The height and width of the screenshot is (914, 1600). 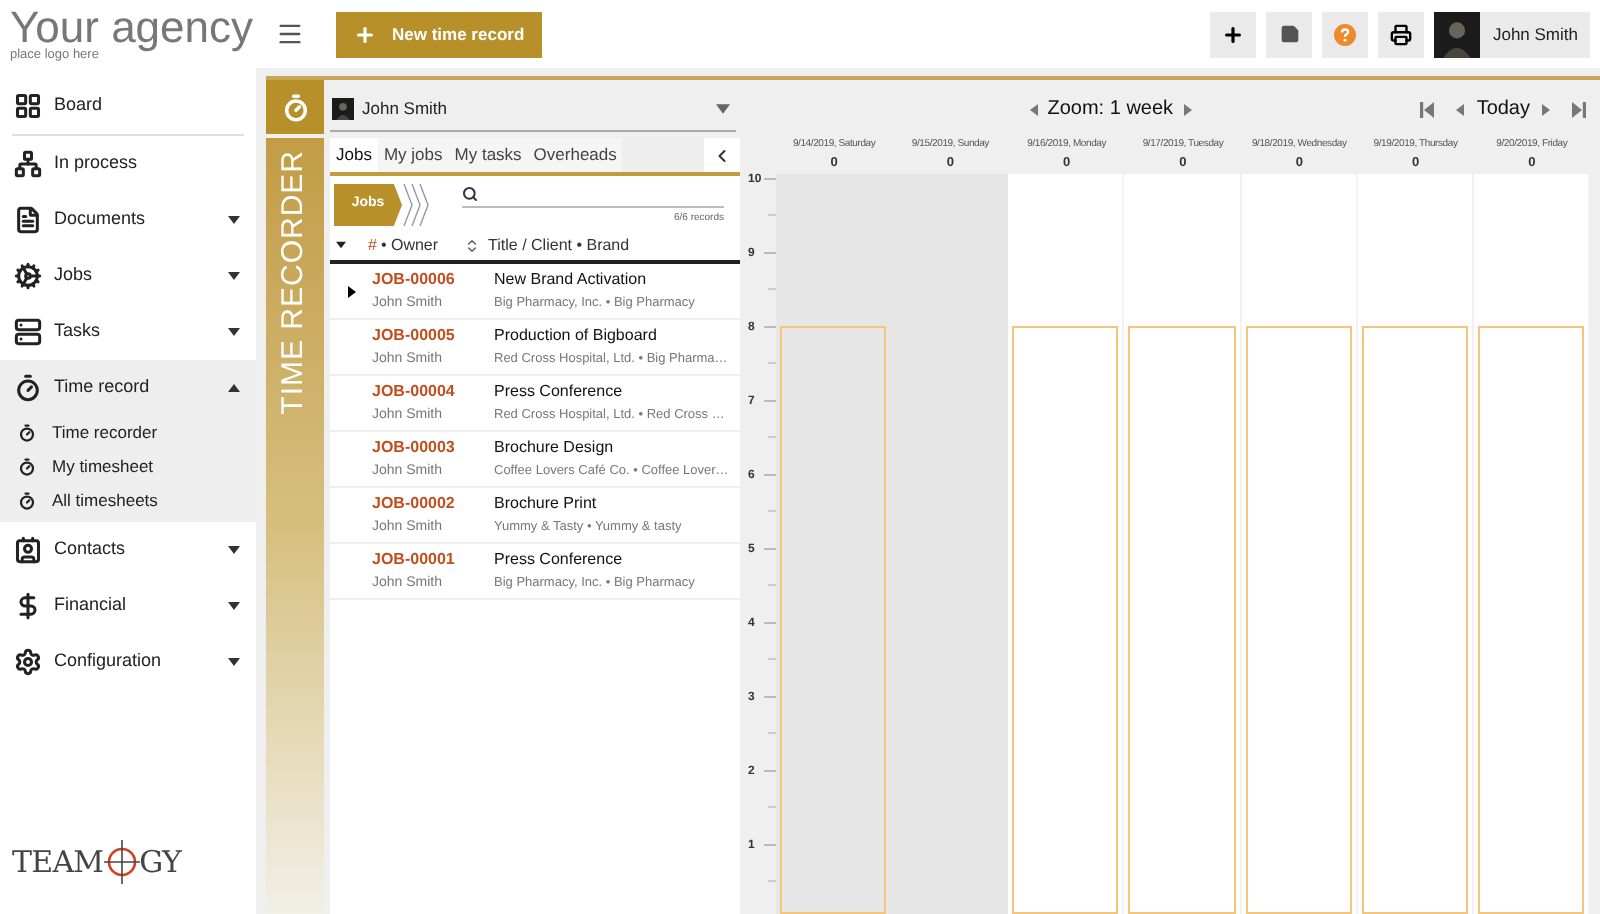 I want to click on zoom-label: Zoom: 1 week, so click(x=1110, y=109).